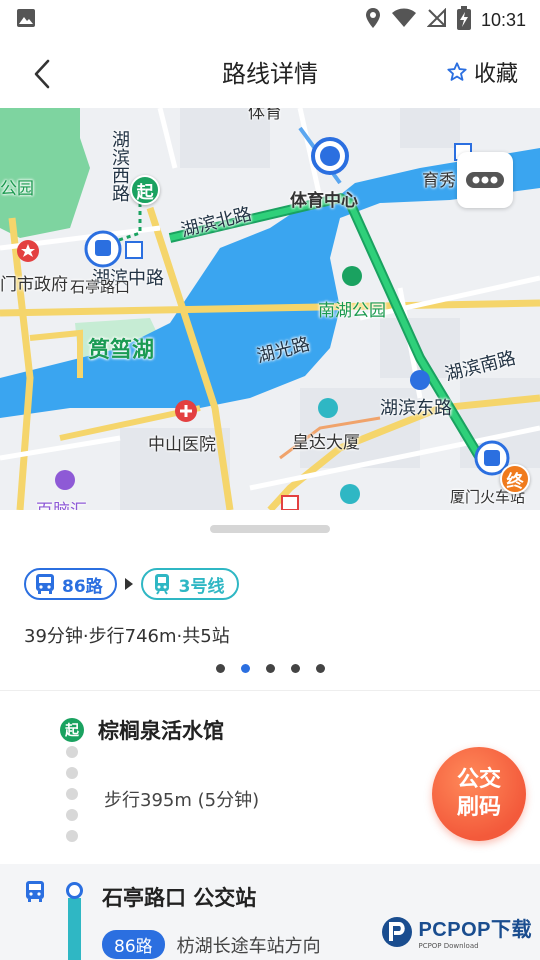 This screenshot has width=540, height=960. What do you see at coordinates (457, 71) in the screenshot?
I see `star-icon` at bounding box center [457, 71].